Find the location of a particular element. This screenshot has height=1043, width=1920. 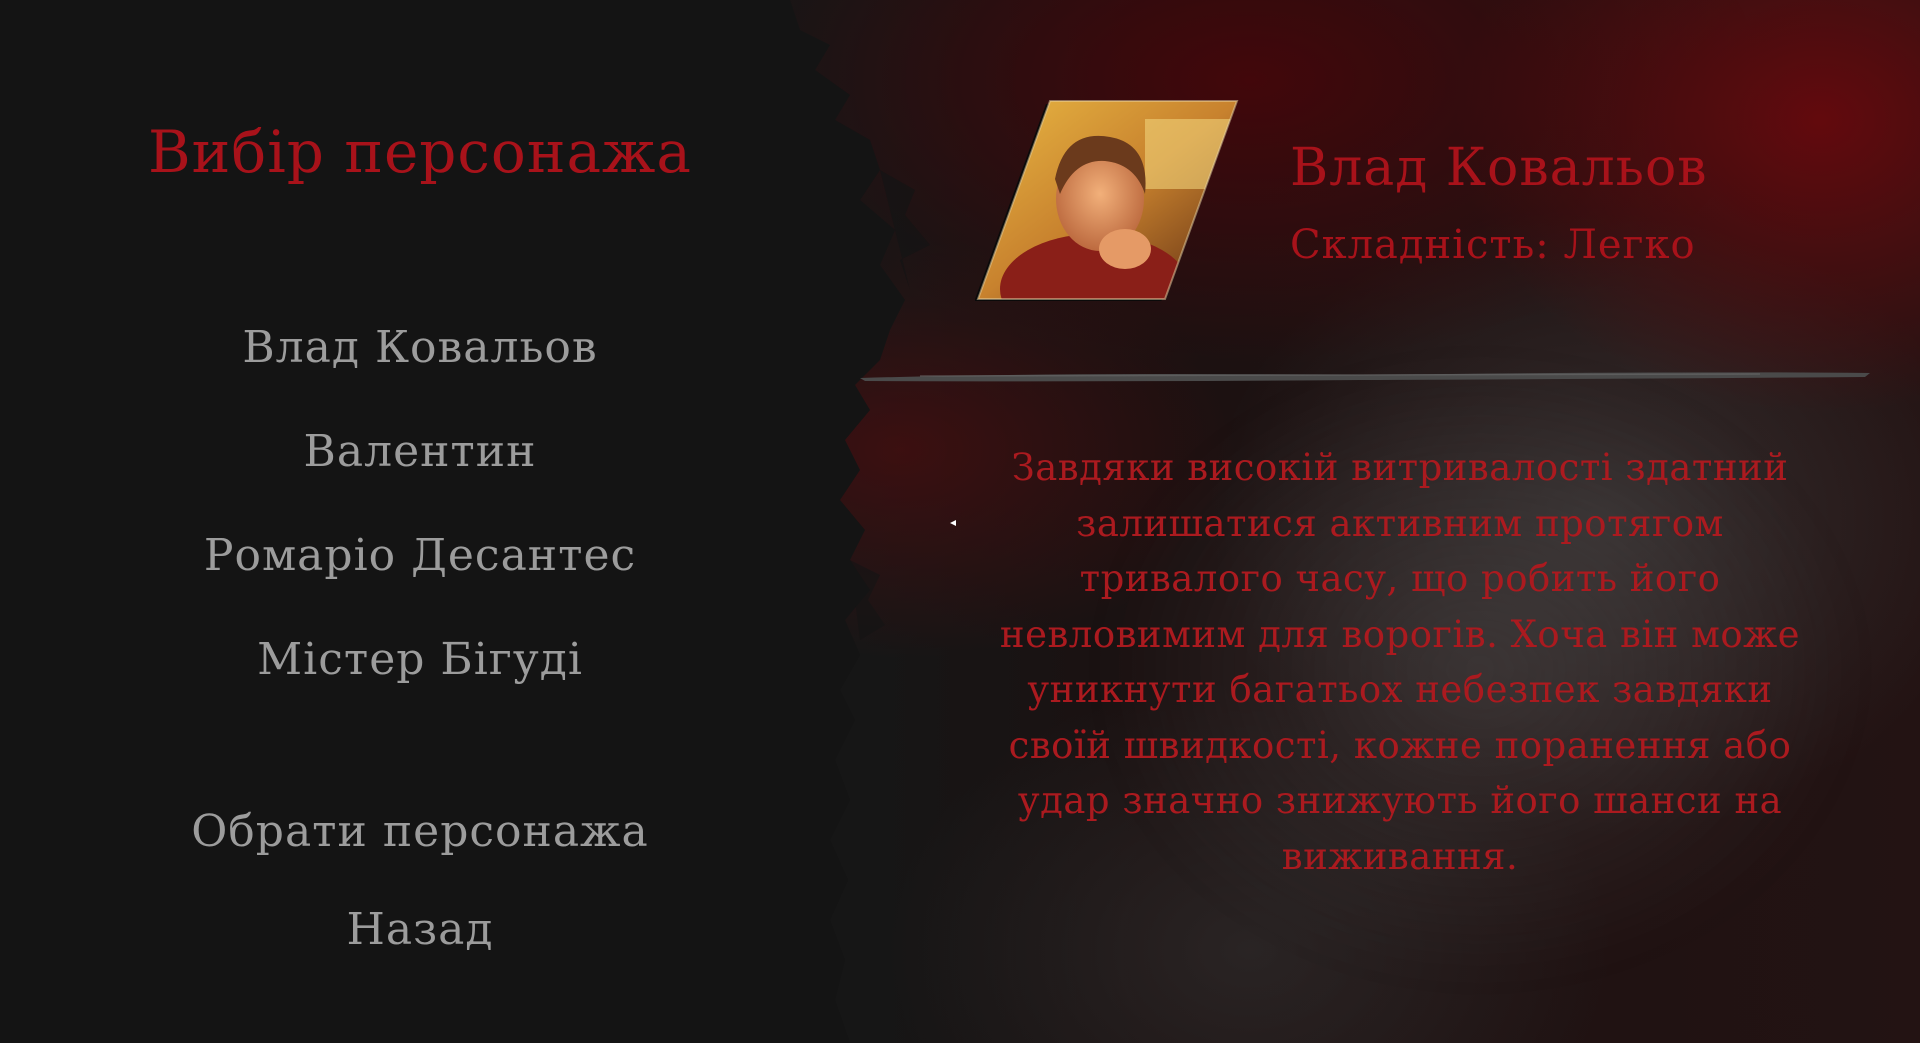

page-title: Вибір персонажа is located at coordinates (420, 152).